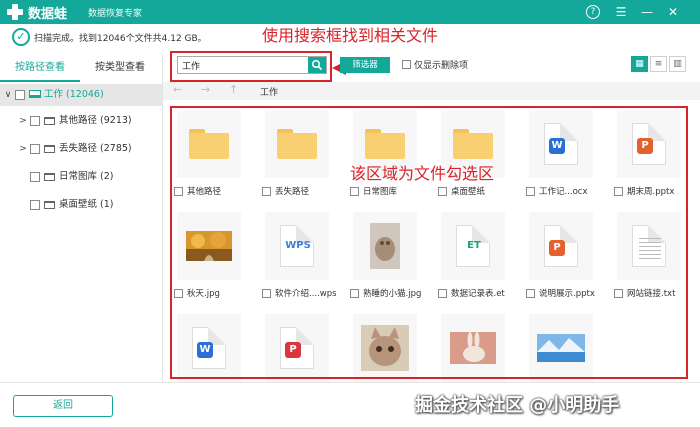 This screenshot has height=427, width=700. What do you see at coordinates (120, 39) in the screenshot?
I see `scan-status-text: 扫描完成。找到12046个文件共4.12 GB。` at bounding box center [120, 39].